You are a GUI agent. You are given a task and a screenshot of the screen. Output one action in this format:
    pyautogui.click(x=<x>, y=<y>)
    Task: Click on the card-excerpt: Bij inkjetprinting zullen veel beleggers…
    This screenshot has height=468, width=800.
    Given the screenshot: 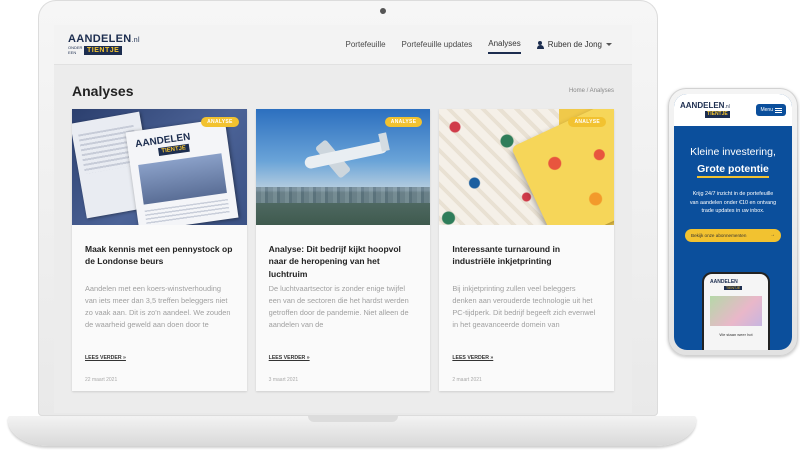 What is the action you would take?
    pyautogui.click(x=524, y=306)
    